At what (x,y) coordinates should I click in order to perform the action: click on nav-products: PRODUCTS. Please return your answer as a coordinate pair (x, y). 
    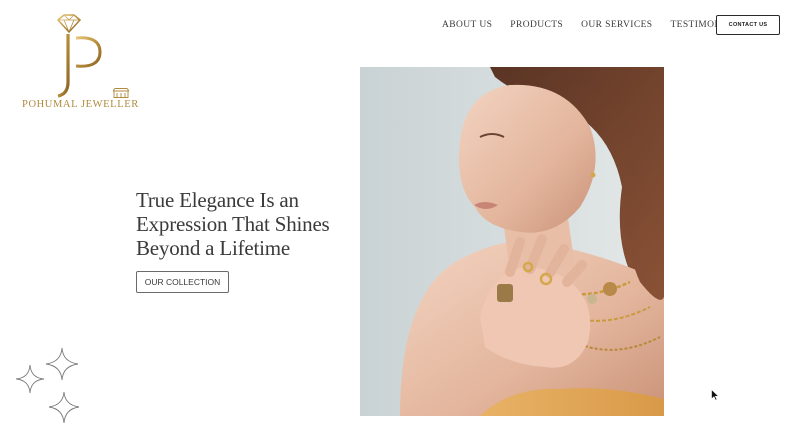
    Looking at the image, I should click on (536, 25).